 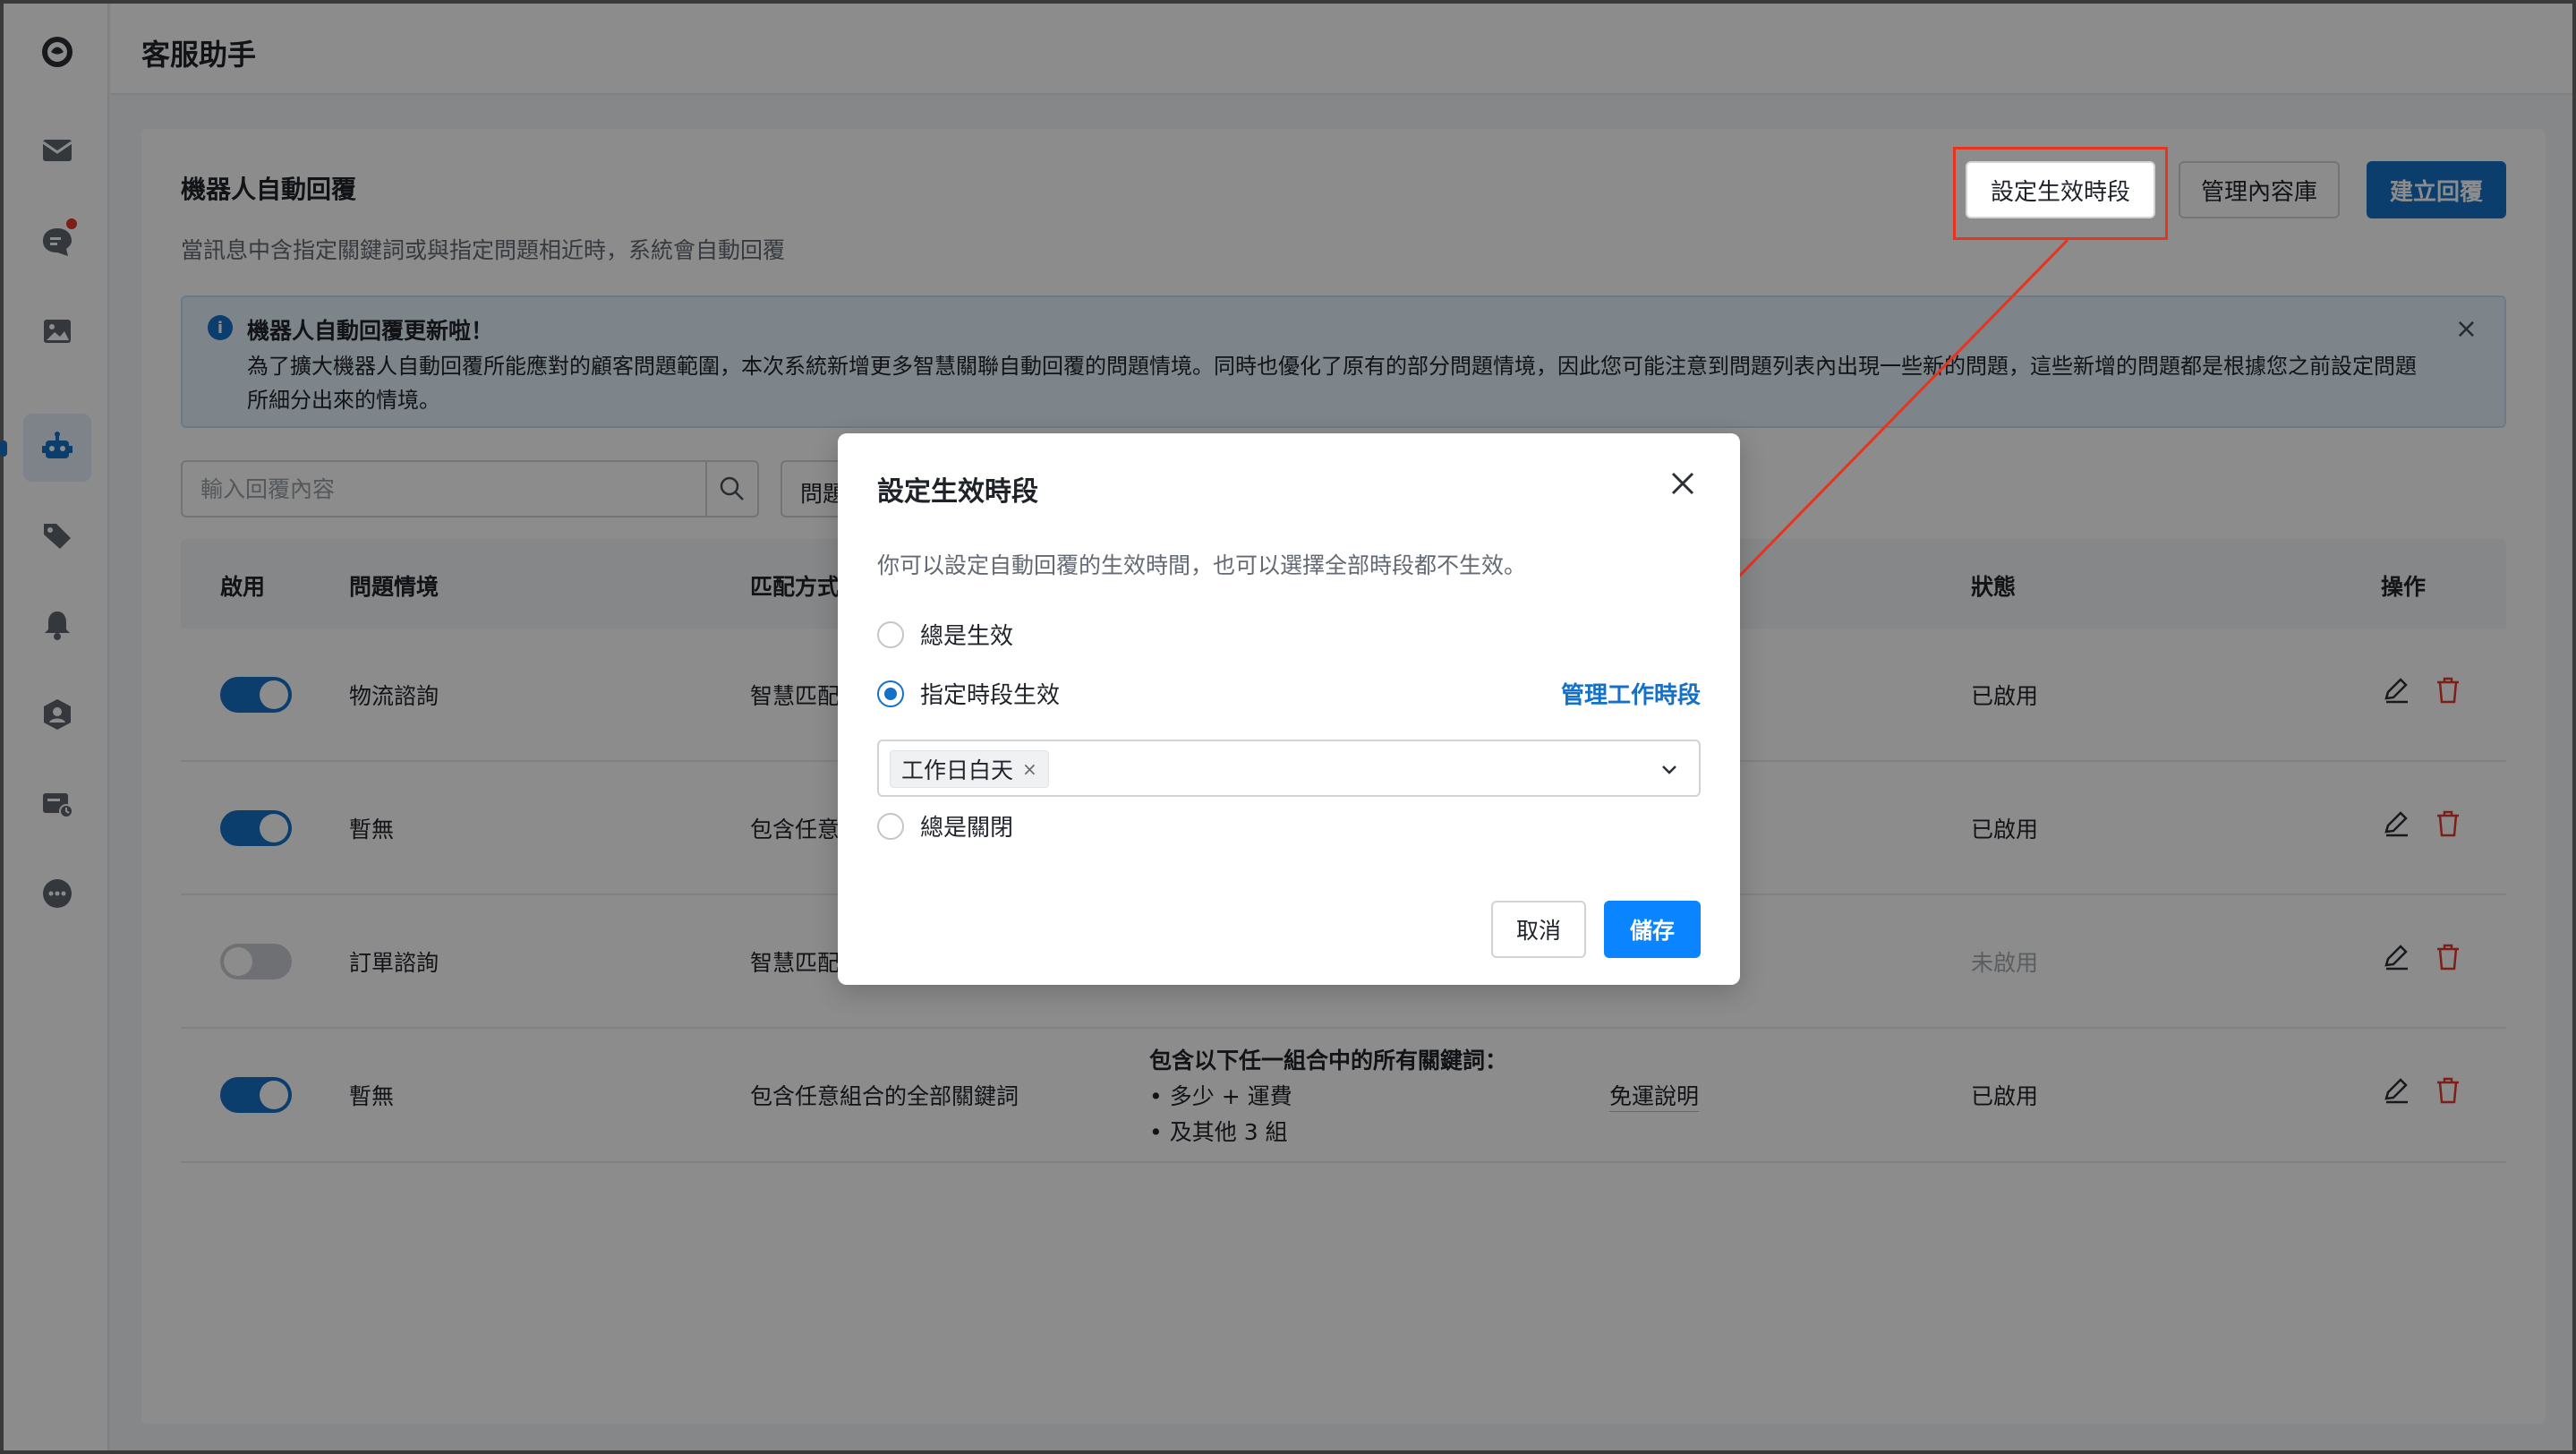 What do you see at coordinates (1538, 929) in the screenshot?
I see `cancel-button: 取消` at bounding box center [1538, 929].